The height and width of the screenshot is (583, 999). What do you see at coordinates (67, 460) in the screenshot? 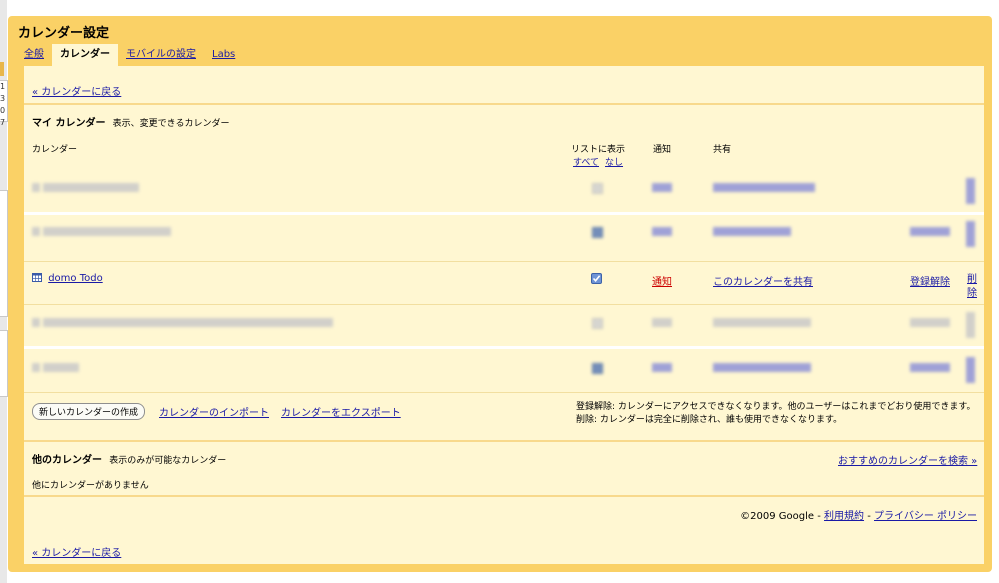
I see `other-calendars-heading: 他のカレンダー` at bounding box center [67, 460].